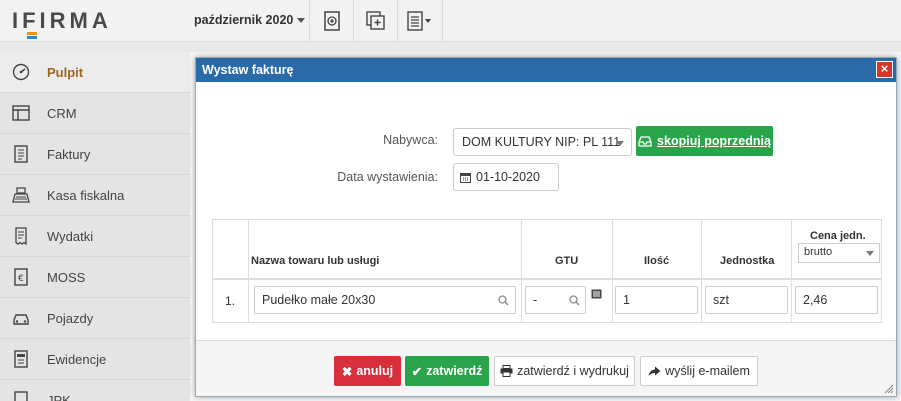  Describe the element at coordinates (656, 300) in the screenshot. I see `quantity-input: 1` at that location.